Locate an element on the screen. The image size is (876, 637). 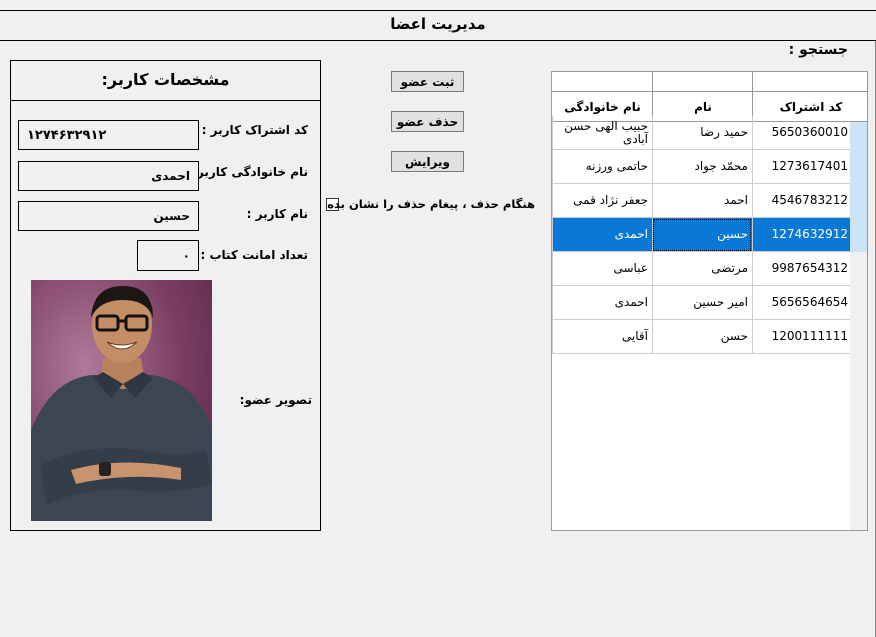
cell-code: 1273617401 is located at coordinates (802, 167).